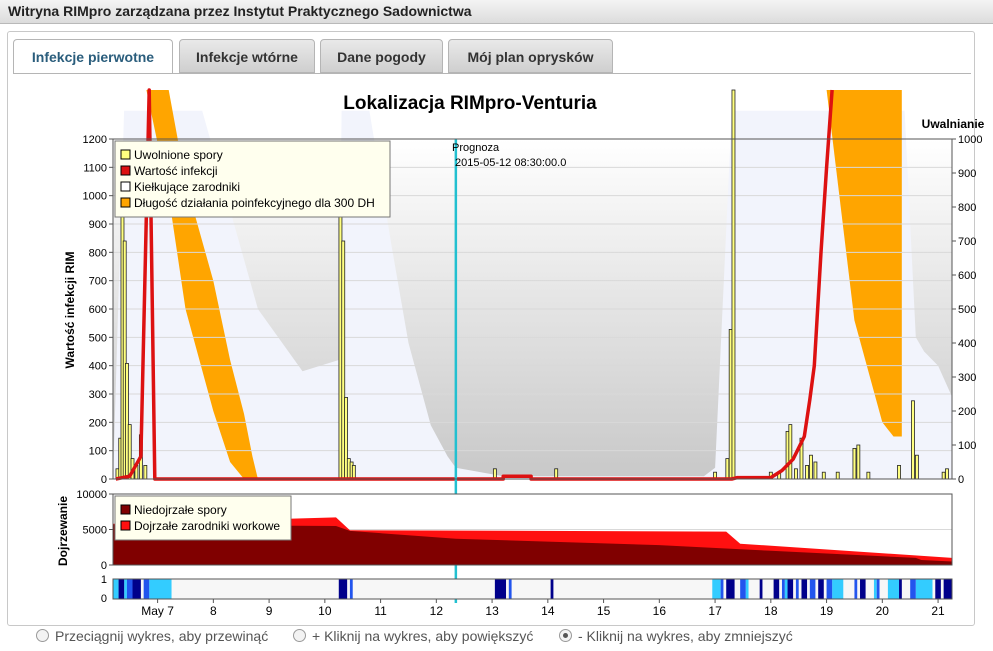 The image size is (993, 651). I want to click on maturation-legend-entry: Niedojrzałe spory, so click(180, 510).